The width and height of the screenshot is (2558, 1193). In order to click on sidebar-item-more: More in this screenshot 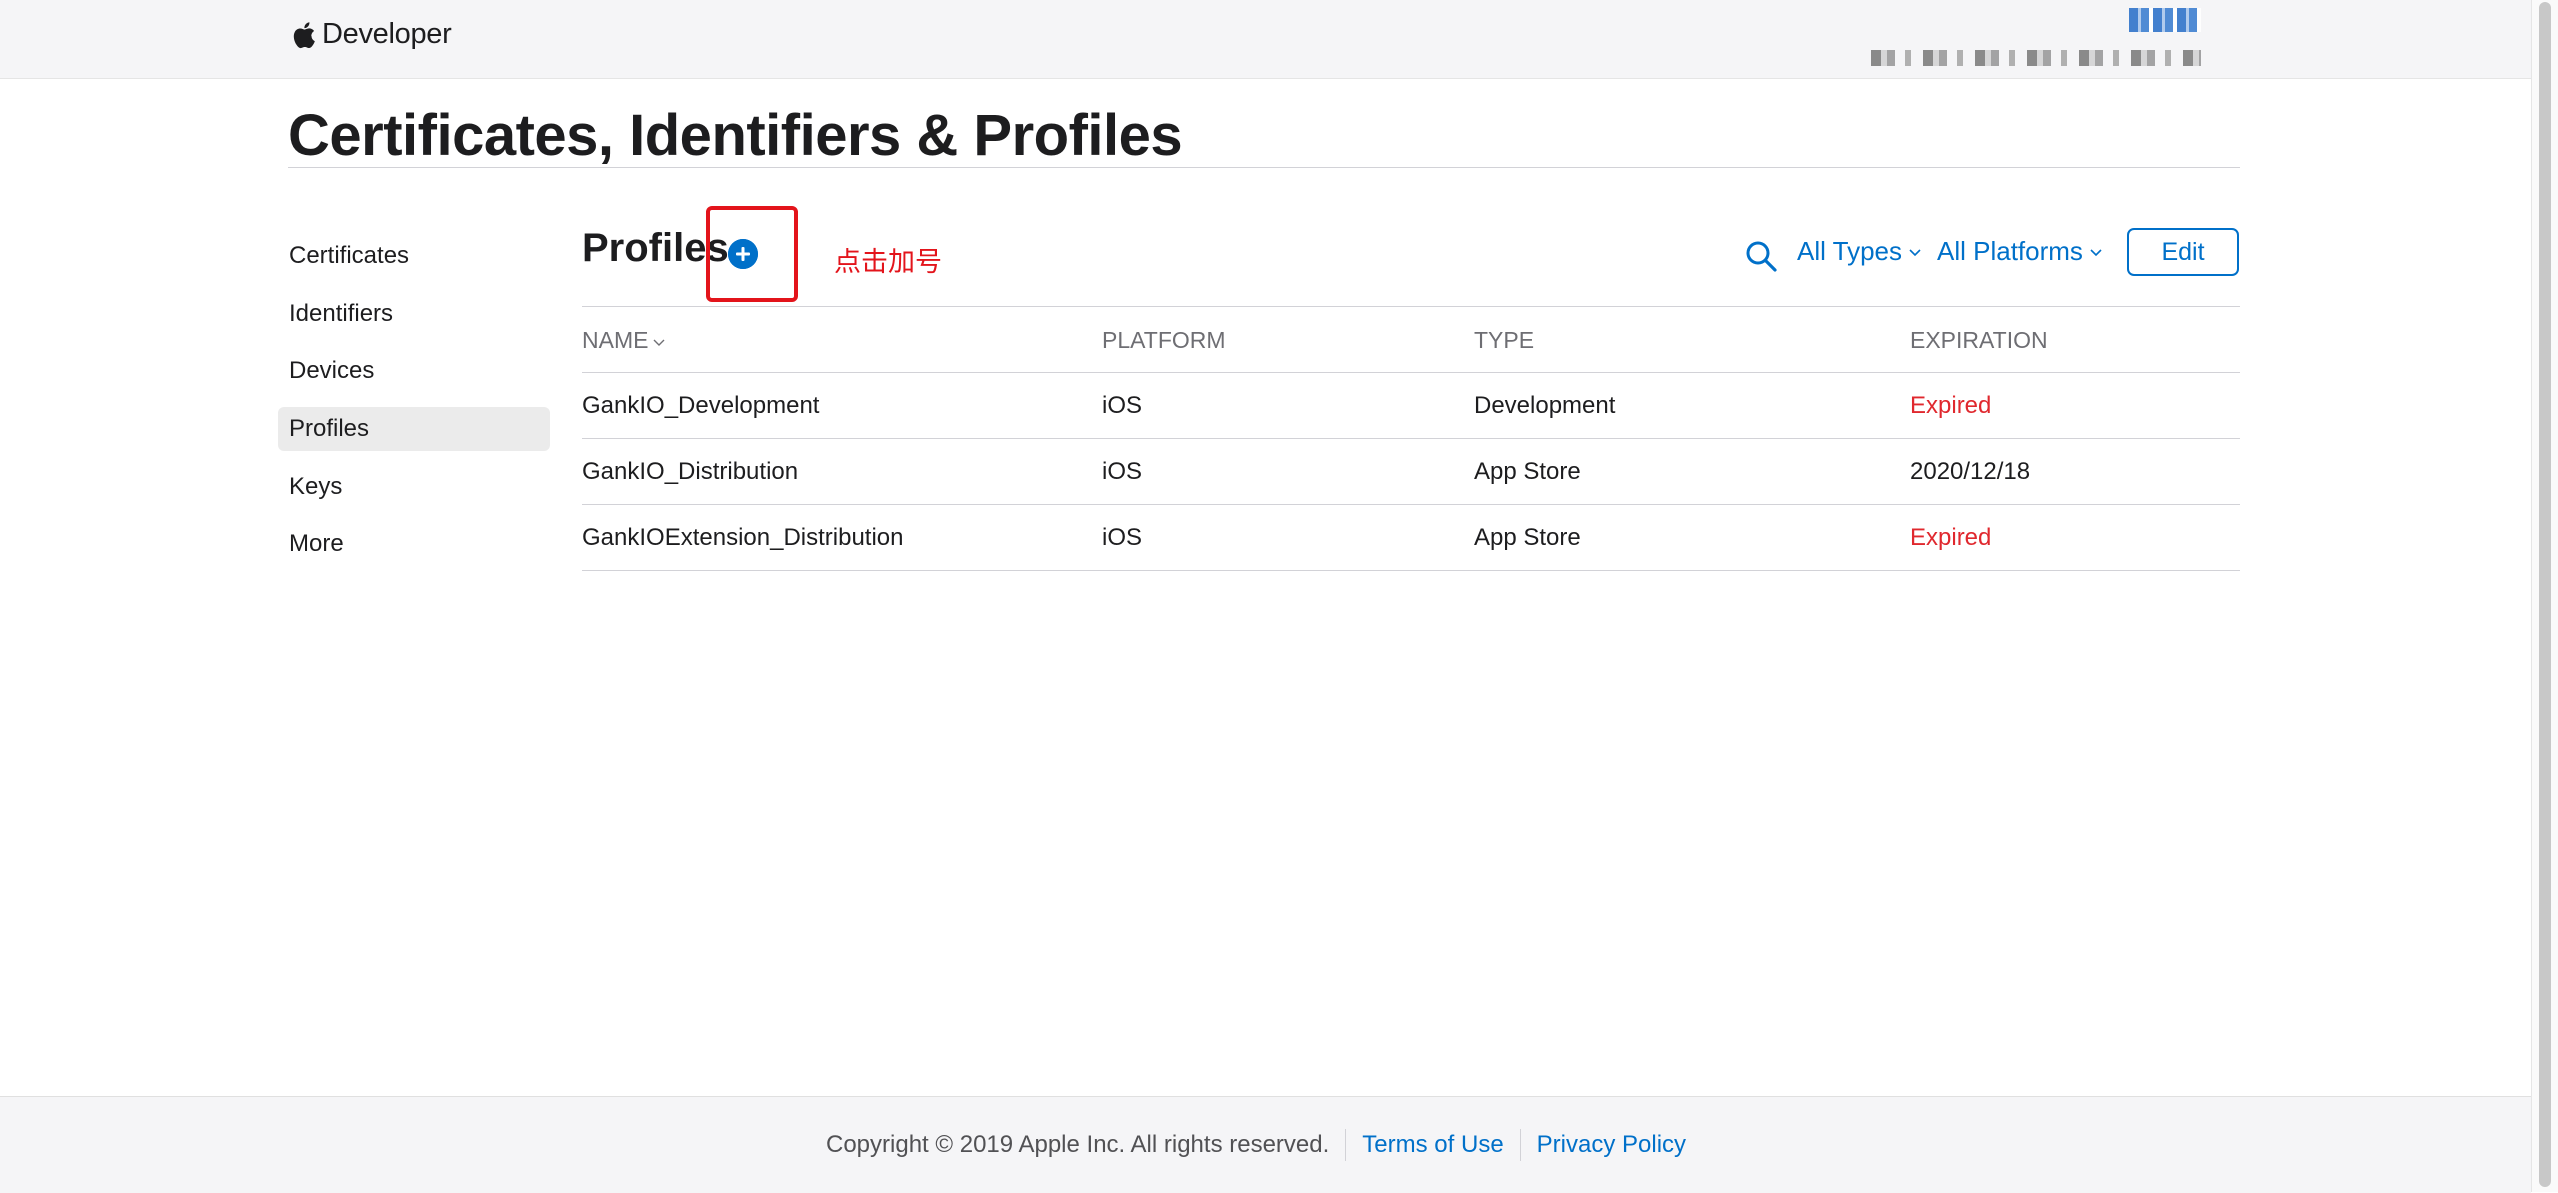, I will do `click(414, 544)`.